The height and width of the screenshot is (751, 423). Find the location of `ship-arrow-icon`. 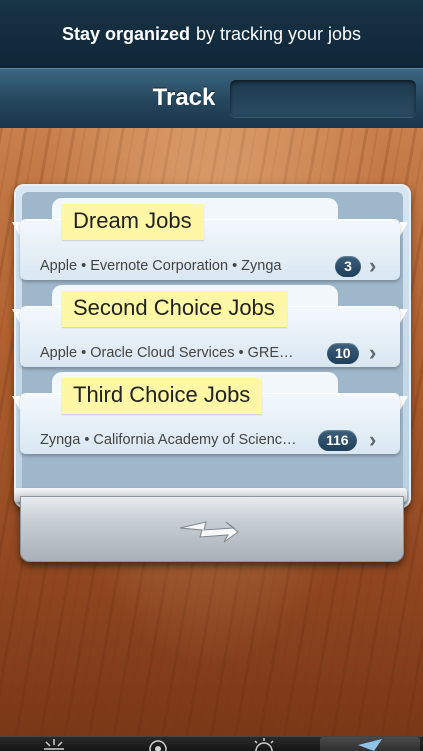

ship-arrow-icon is located at coordinates (209, 531).